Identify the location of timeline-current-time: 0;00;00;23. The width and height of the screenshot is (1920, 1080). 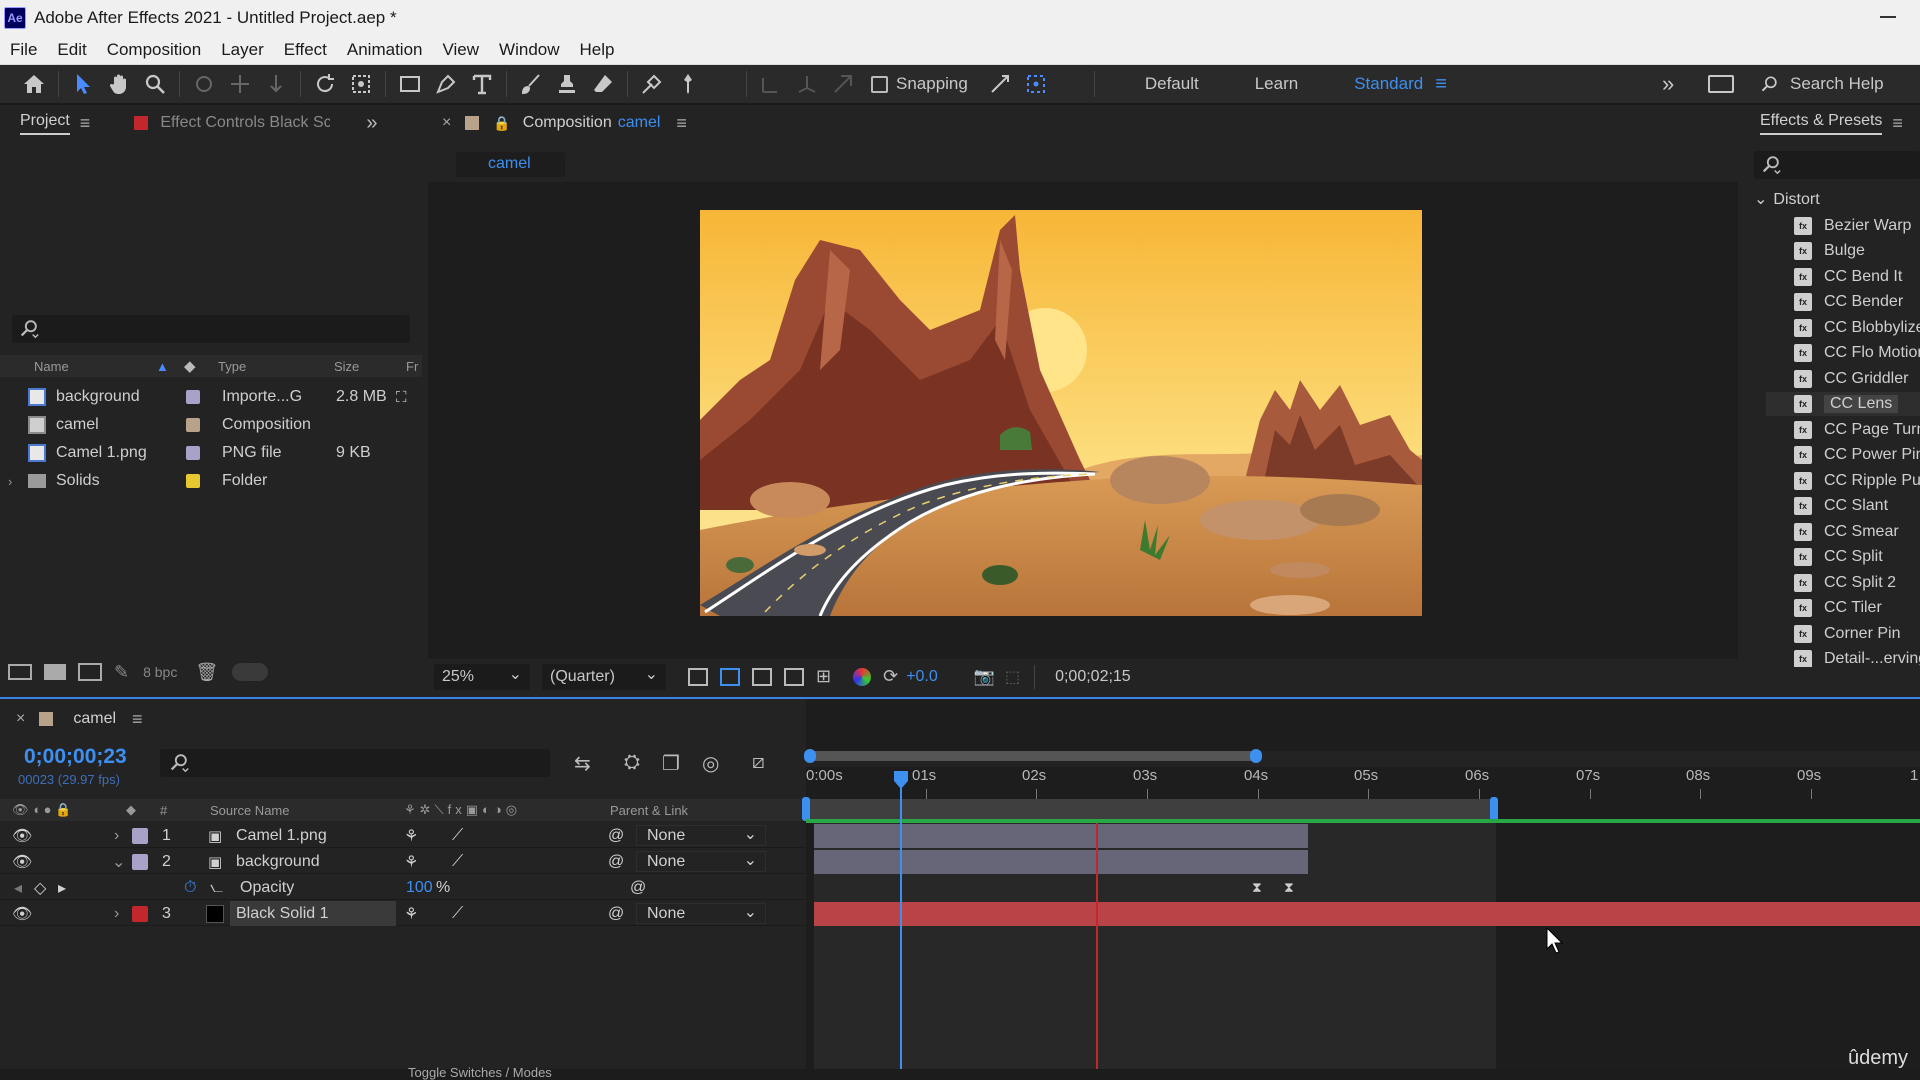
(75, 757).